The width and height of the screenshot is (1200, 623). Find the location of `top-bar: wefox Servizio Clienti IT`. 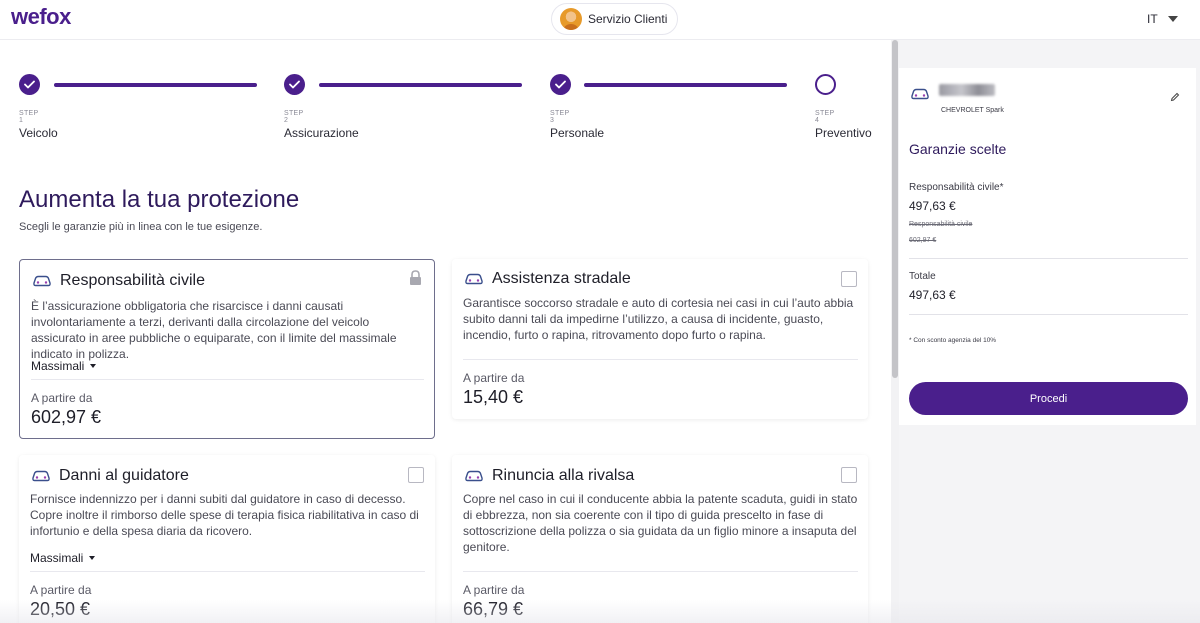

top-bar: wefox Servizio Clienti IT is located at coordinates (600, 20).